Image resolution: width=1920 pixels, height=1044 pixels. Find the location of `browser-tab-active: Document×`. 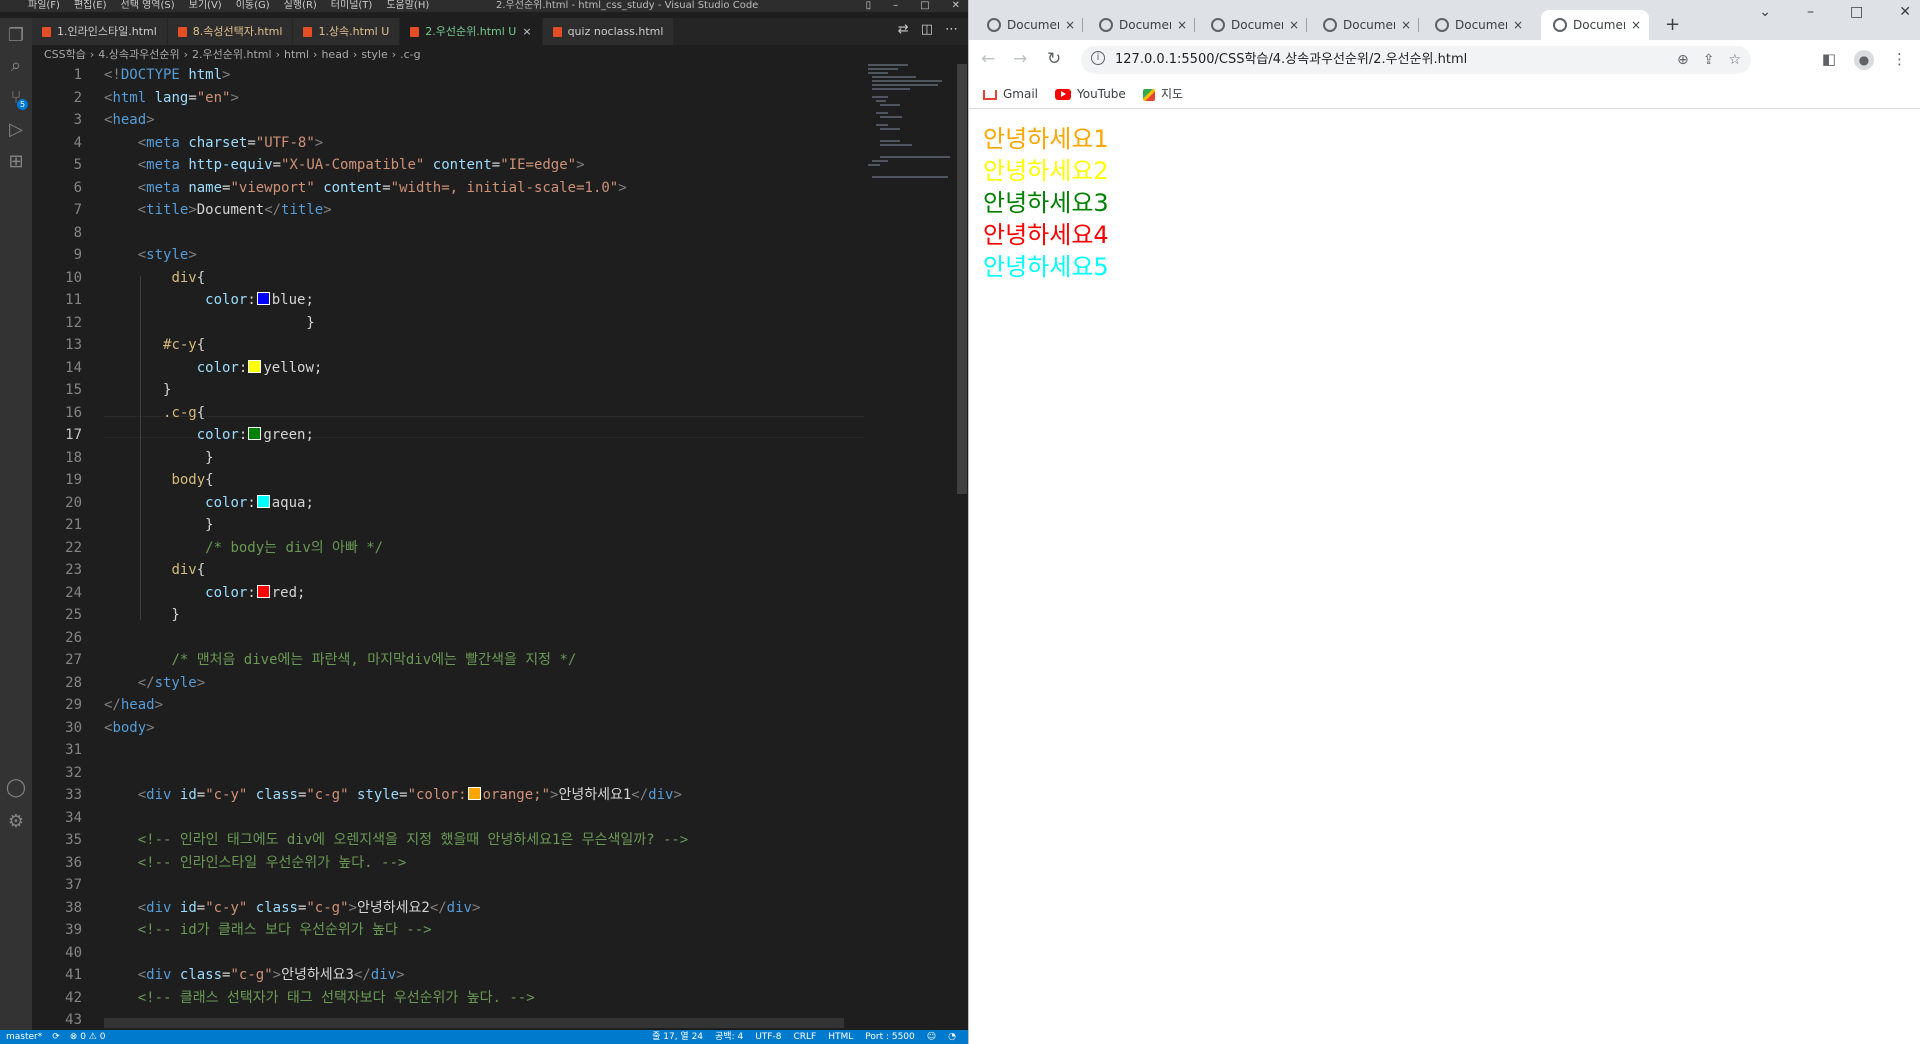

browser-tab-active: Document× is located at coordinates (1595, 25).